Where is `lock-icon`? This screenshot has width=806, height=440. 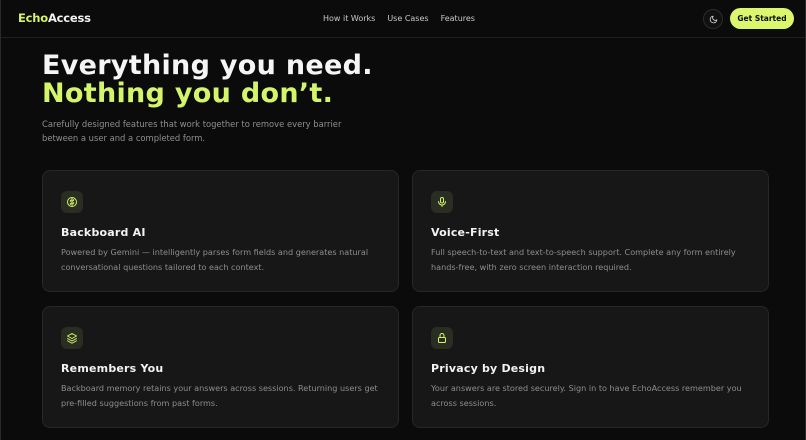
lock-icon is located at coordinates (442, 338).